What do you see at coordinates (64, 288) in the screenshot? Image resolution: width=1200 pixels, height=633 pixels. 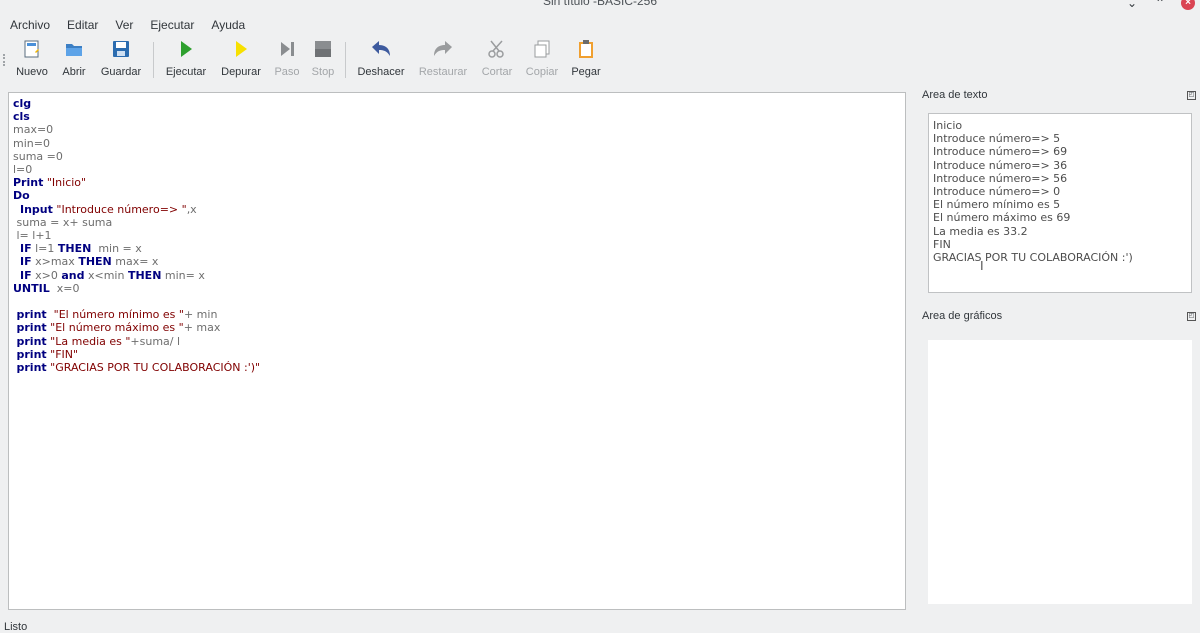 I see `code-text: x=0` at bounding box center [64, 288].